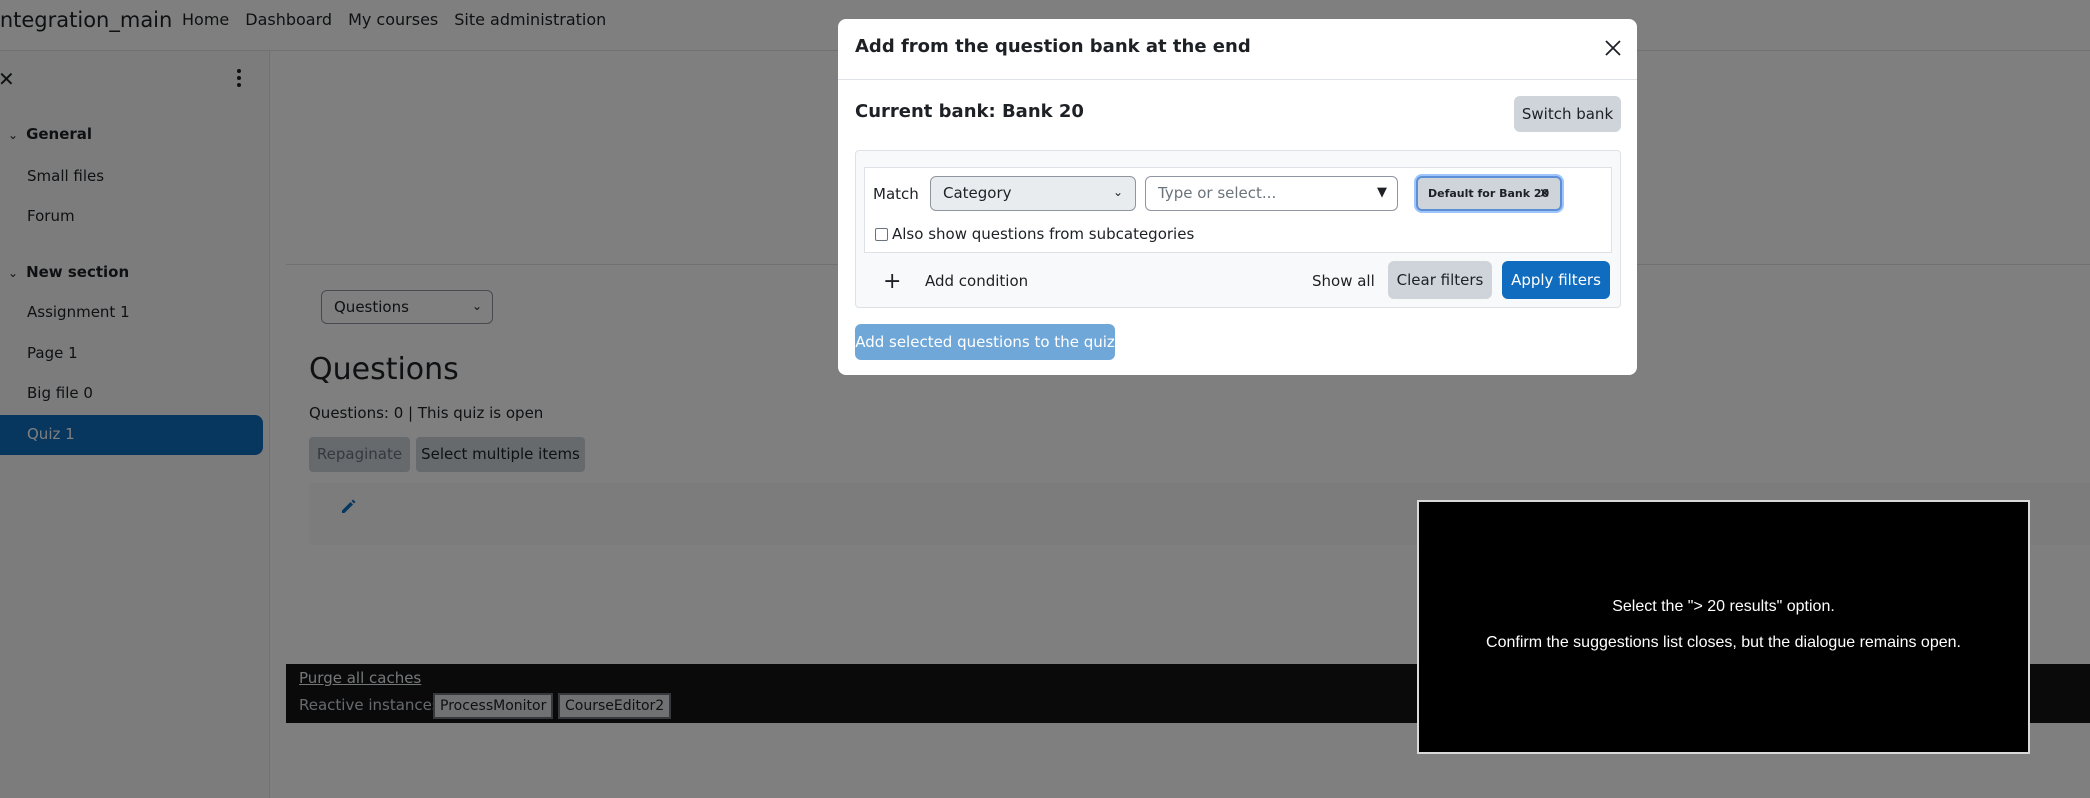 This screenshot has height=798, width=2090. Describe the element at coordinates (1613, 48) in the screenshot. I see `close-icon` at that location.